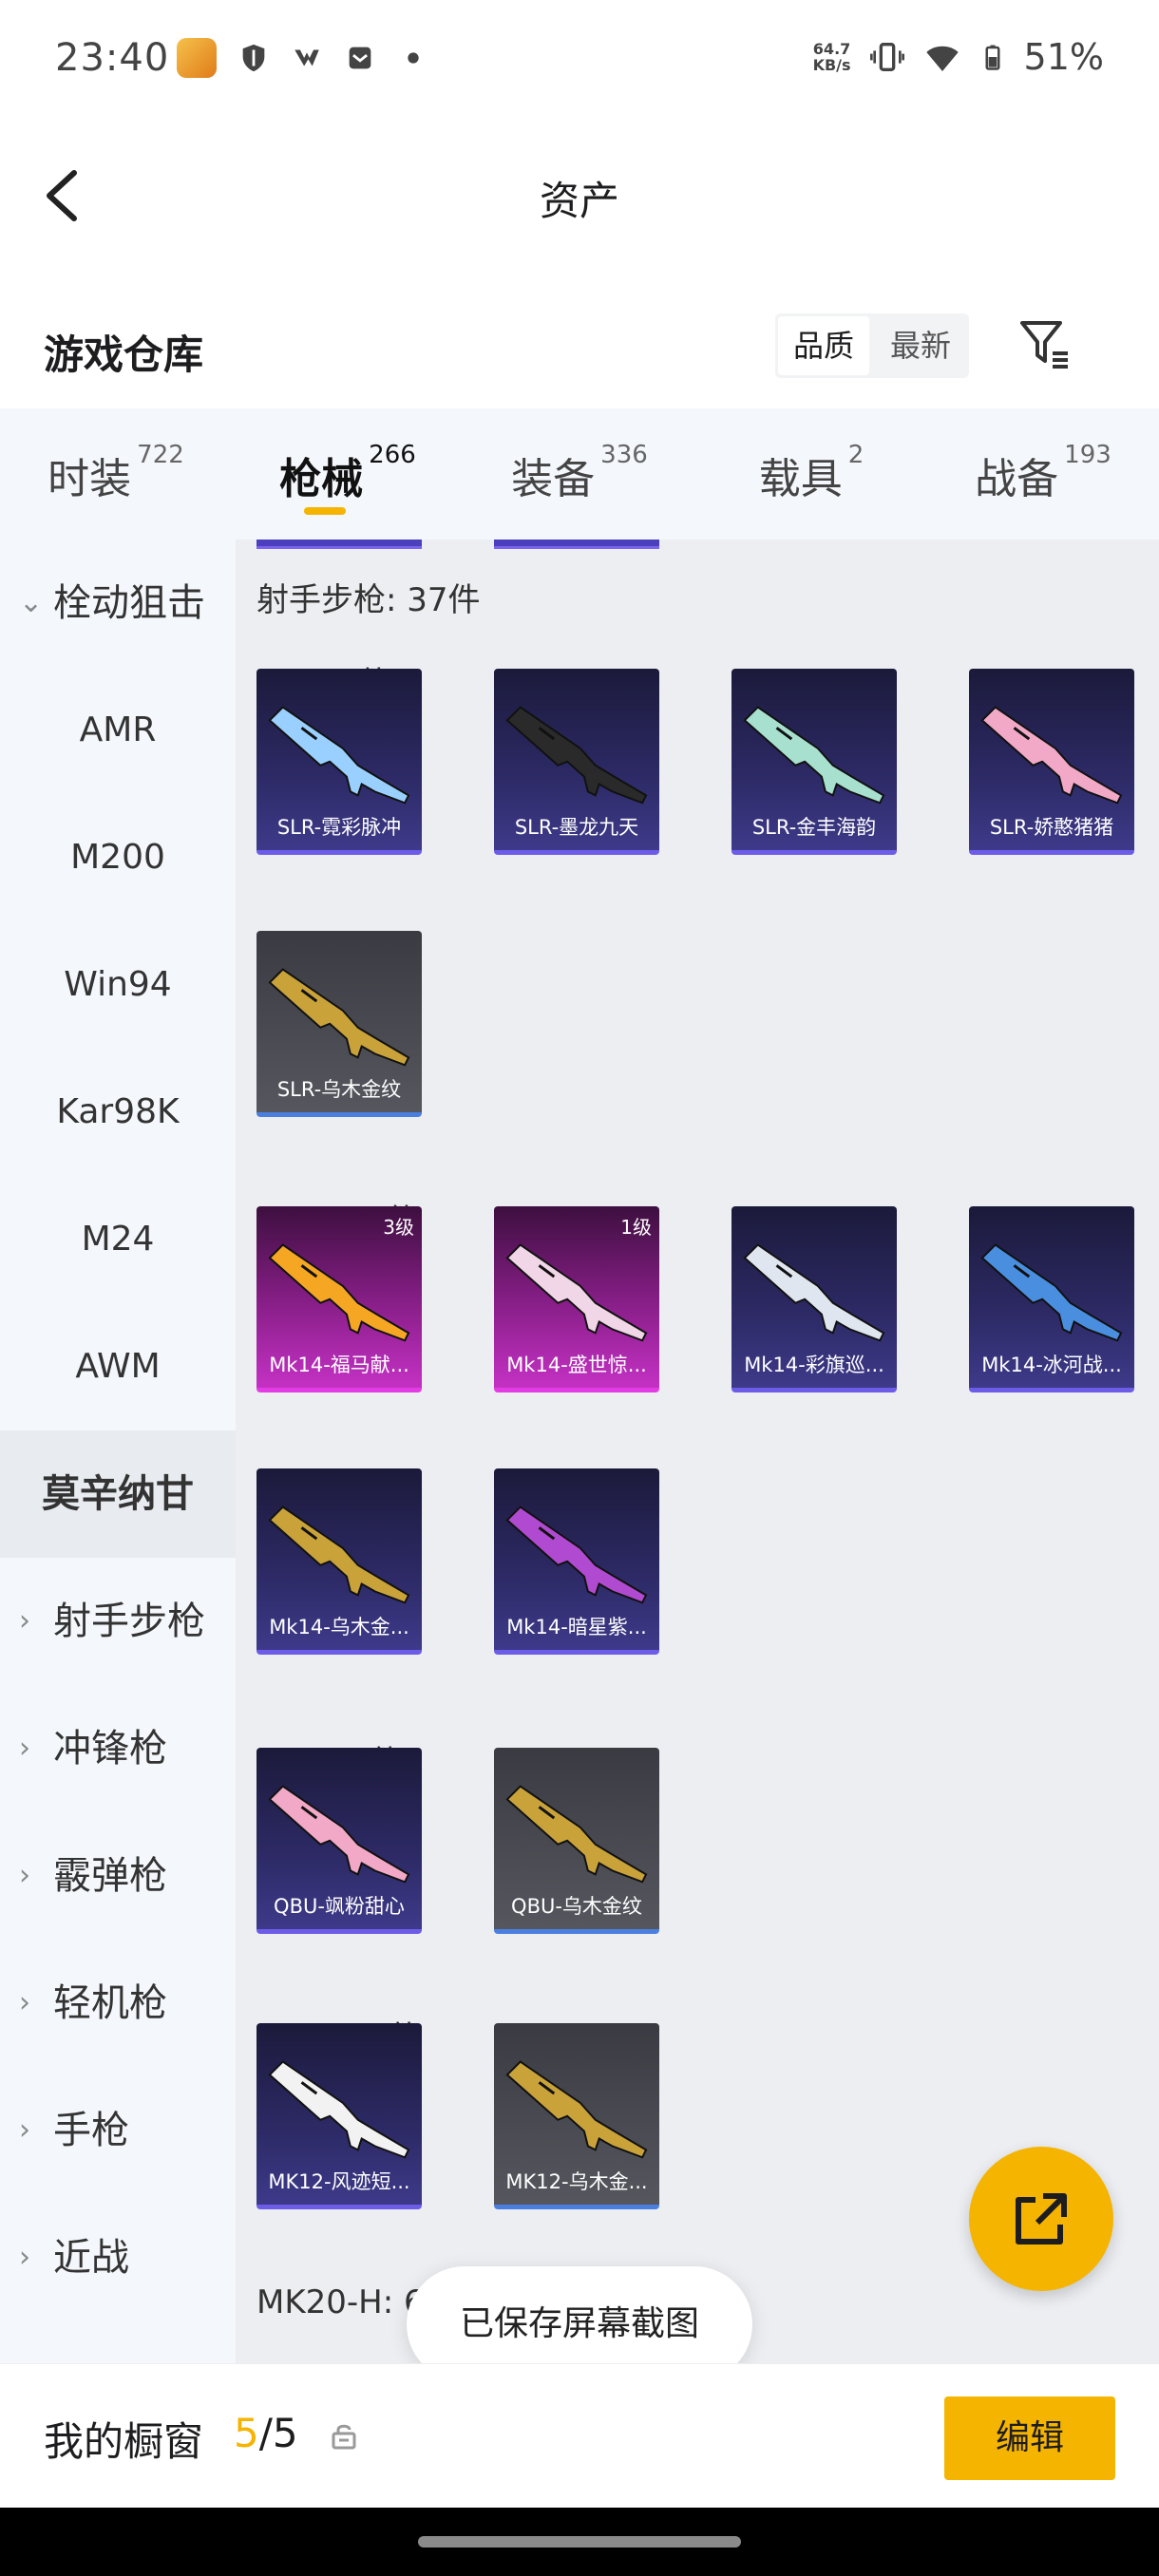 This screenshot has width=1159, height=2576. Describe the element at coordinates (398, 1227) in the screenshot. I see `level-badge: 3级` at that location.